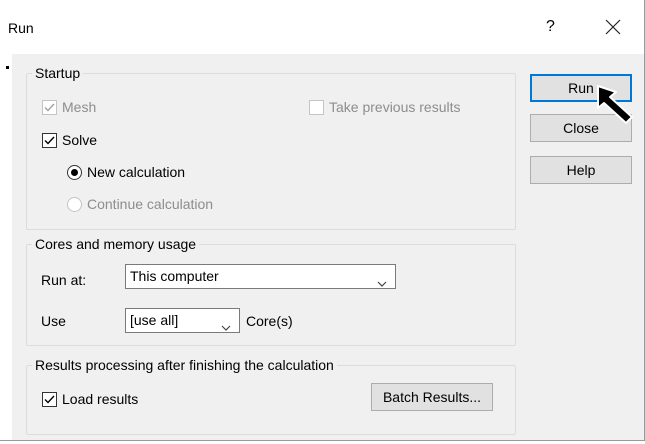  Describe the element at coordinates (79, 107) in the screenshot. I see `mesh-label: Mesh` at that location.